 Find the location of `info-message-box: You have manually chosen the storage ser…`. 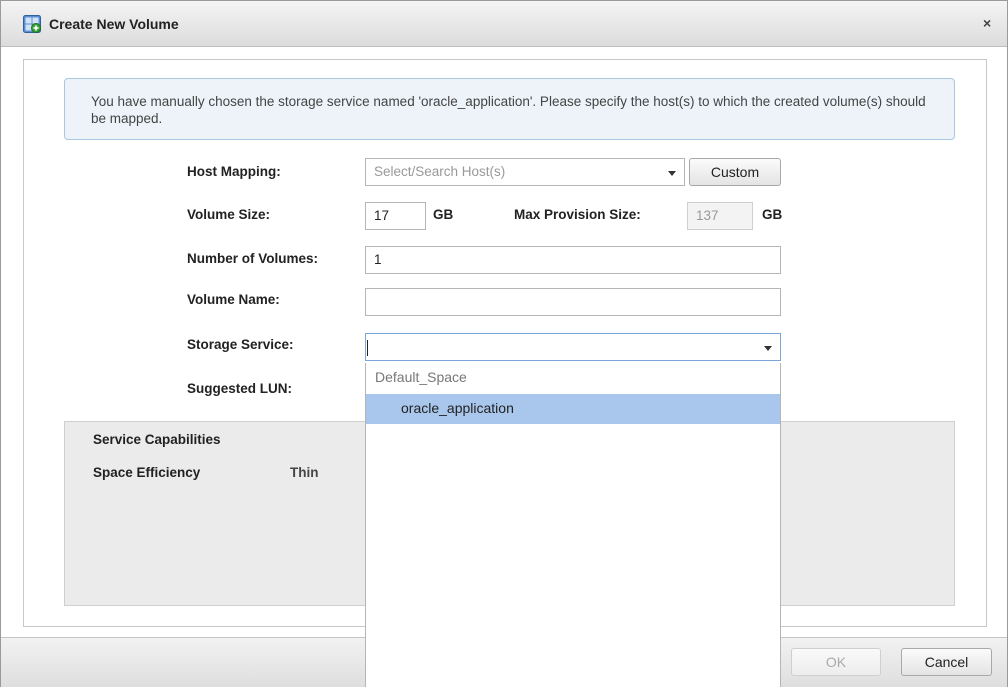

info-message-box: You have manually chosen the storage ser… is located at coordinates (509, 109).